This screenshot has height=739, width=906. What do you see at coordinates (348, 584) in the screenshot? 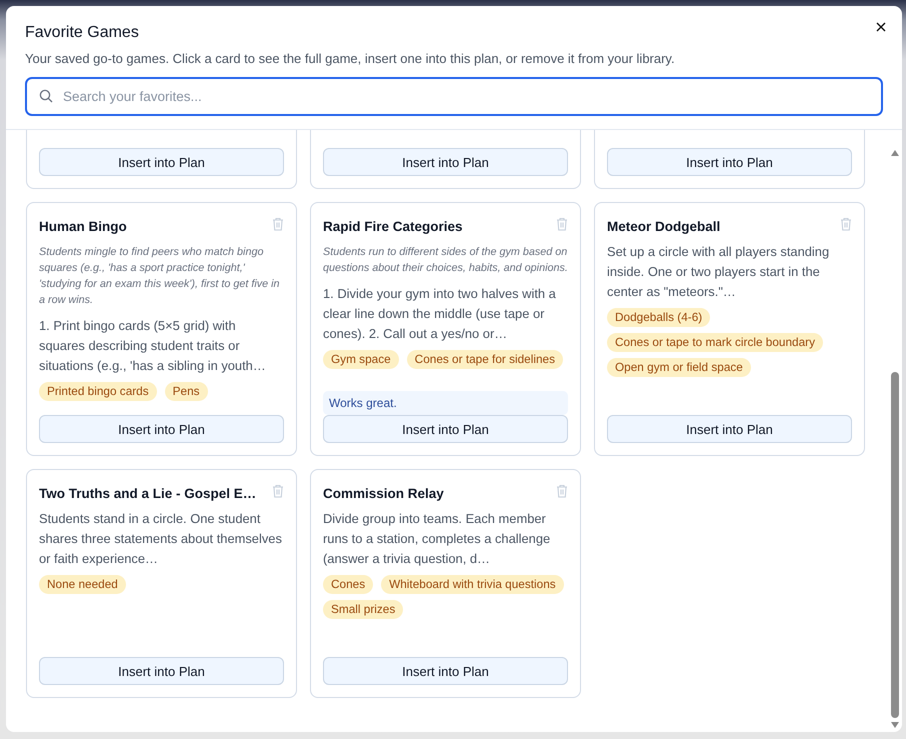
I see `equipment-tag: Cones` at bounding box center [348, 584].